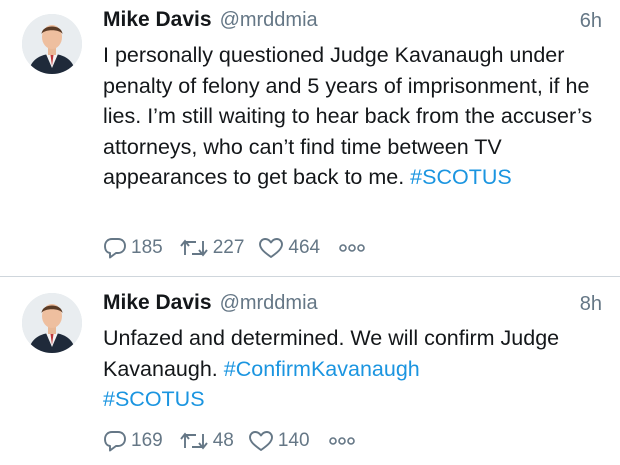 The image size is (620, 465). What do you see at coordinates (352, 306) in the screenshot?
I see `tweet-header: Mike Davis @mrddmia 8h` at bounding box center [352, 306].